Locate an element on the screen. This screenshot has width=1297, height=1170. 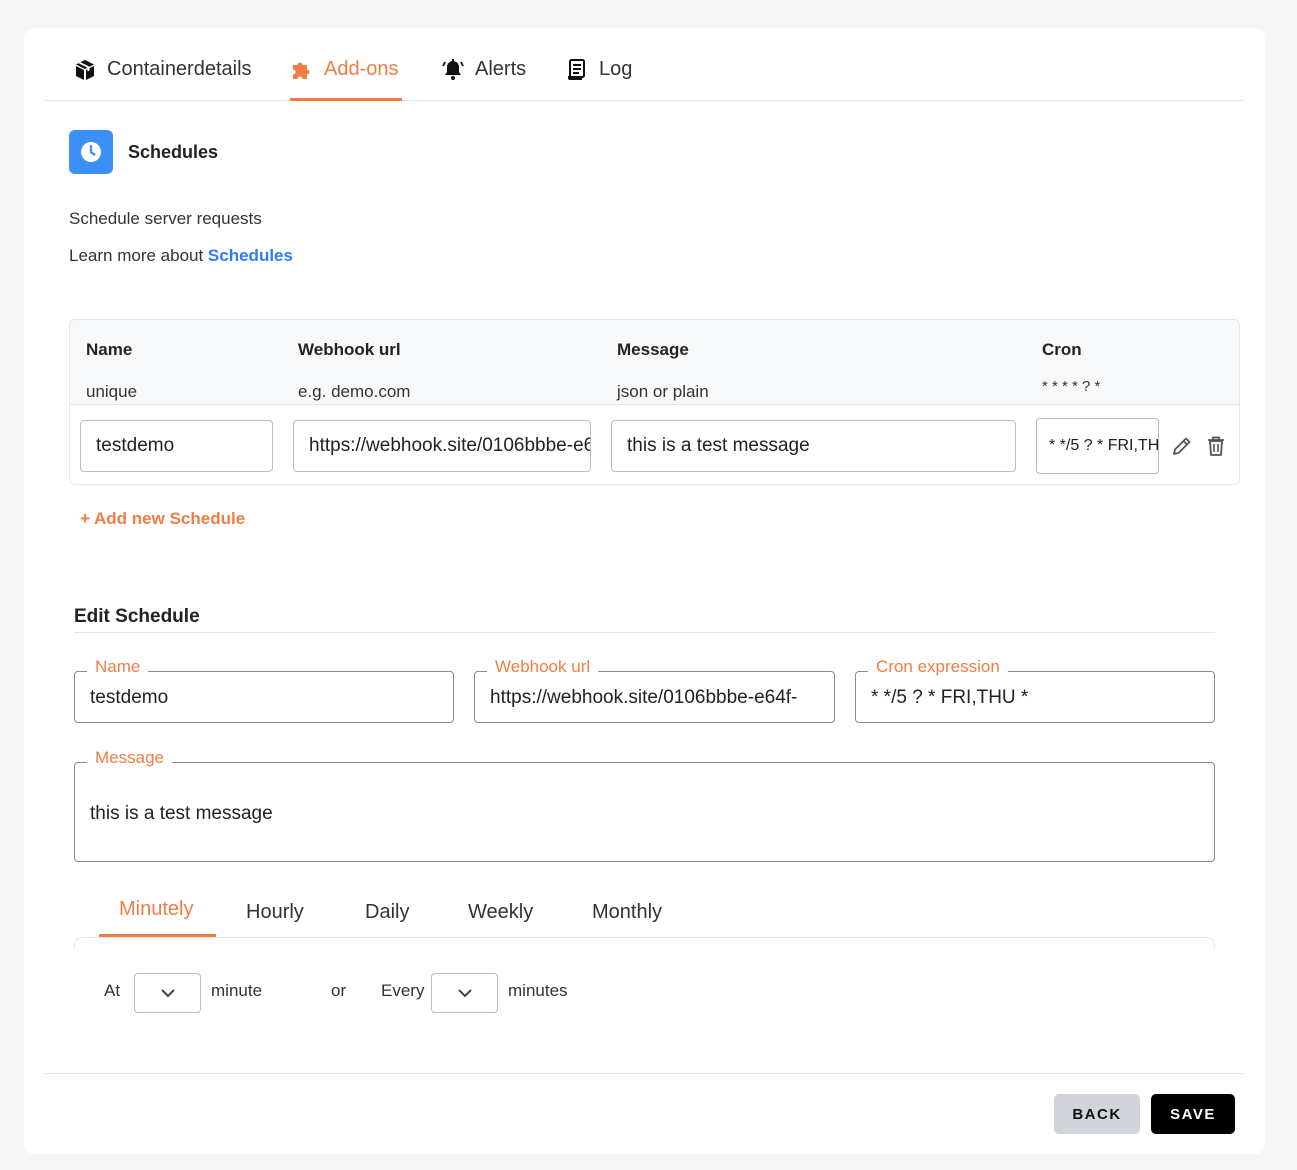
column-header-cron: Cron is located at coordinates (1062, 349).